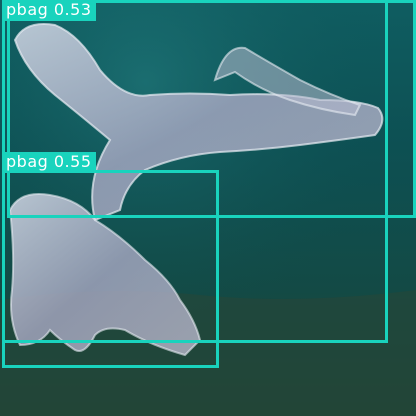  What do you see at coordinates (72, 161) in the screenshot?
I see `confidence-score: 0.55` at bounding box center [72, 161].